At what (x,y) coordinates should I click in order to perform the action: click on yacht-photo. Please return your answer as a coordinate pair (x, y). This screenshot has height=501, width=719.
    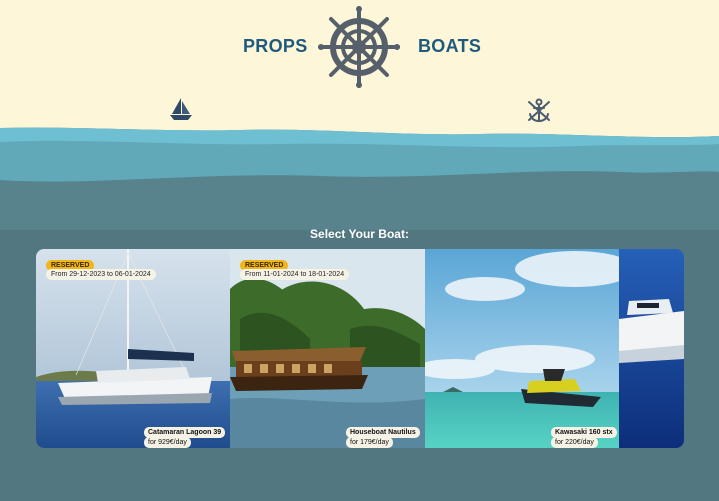
    Looking at the image, I should click on (651, 348).